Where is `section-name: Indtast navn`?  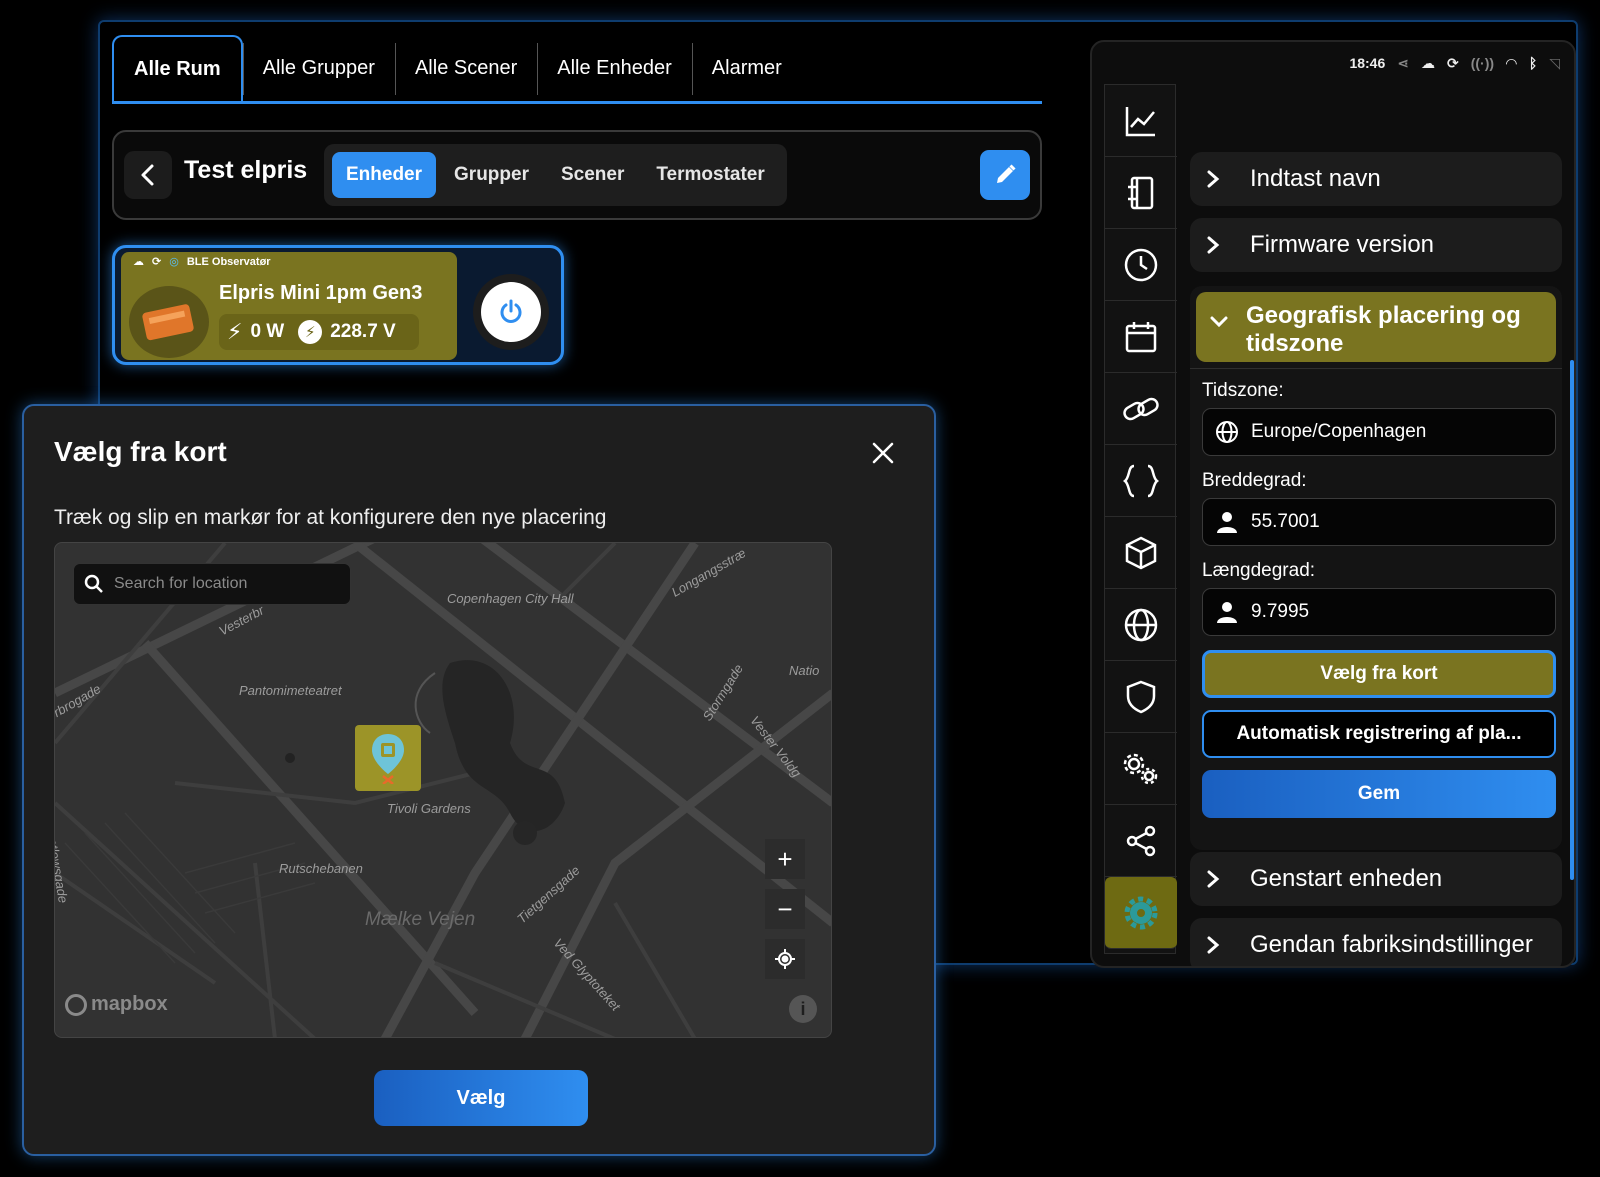 section-name: Indtast navn is located at coordinates (1376, 179).